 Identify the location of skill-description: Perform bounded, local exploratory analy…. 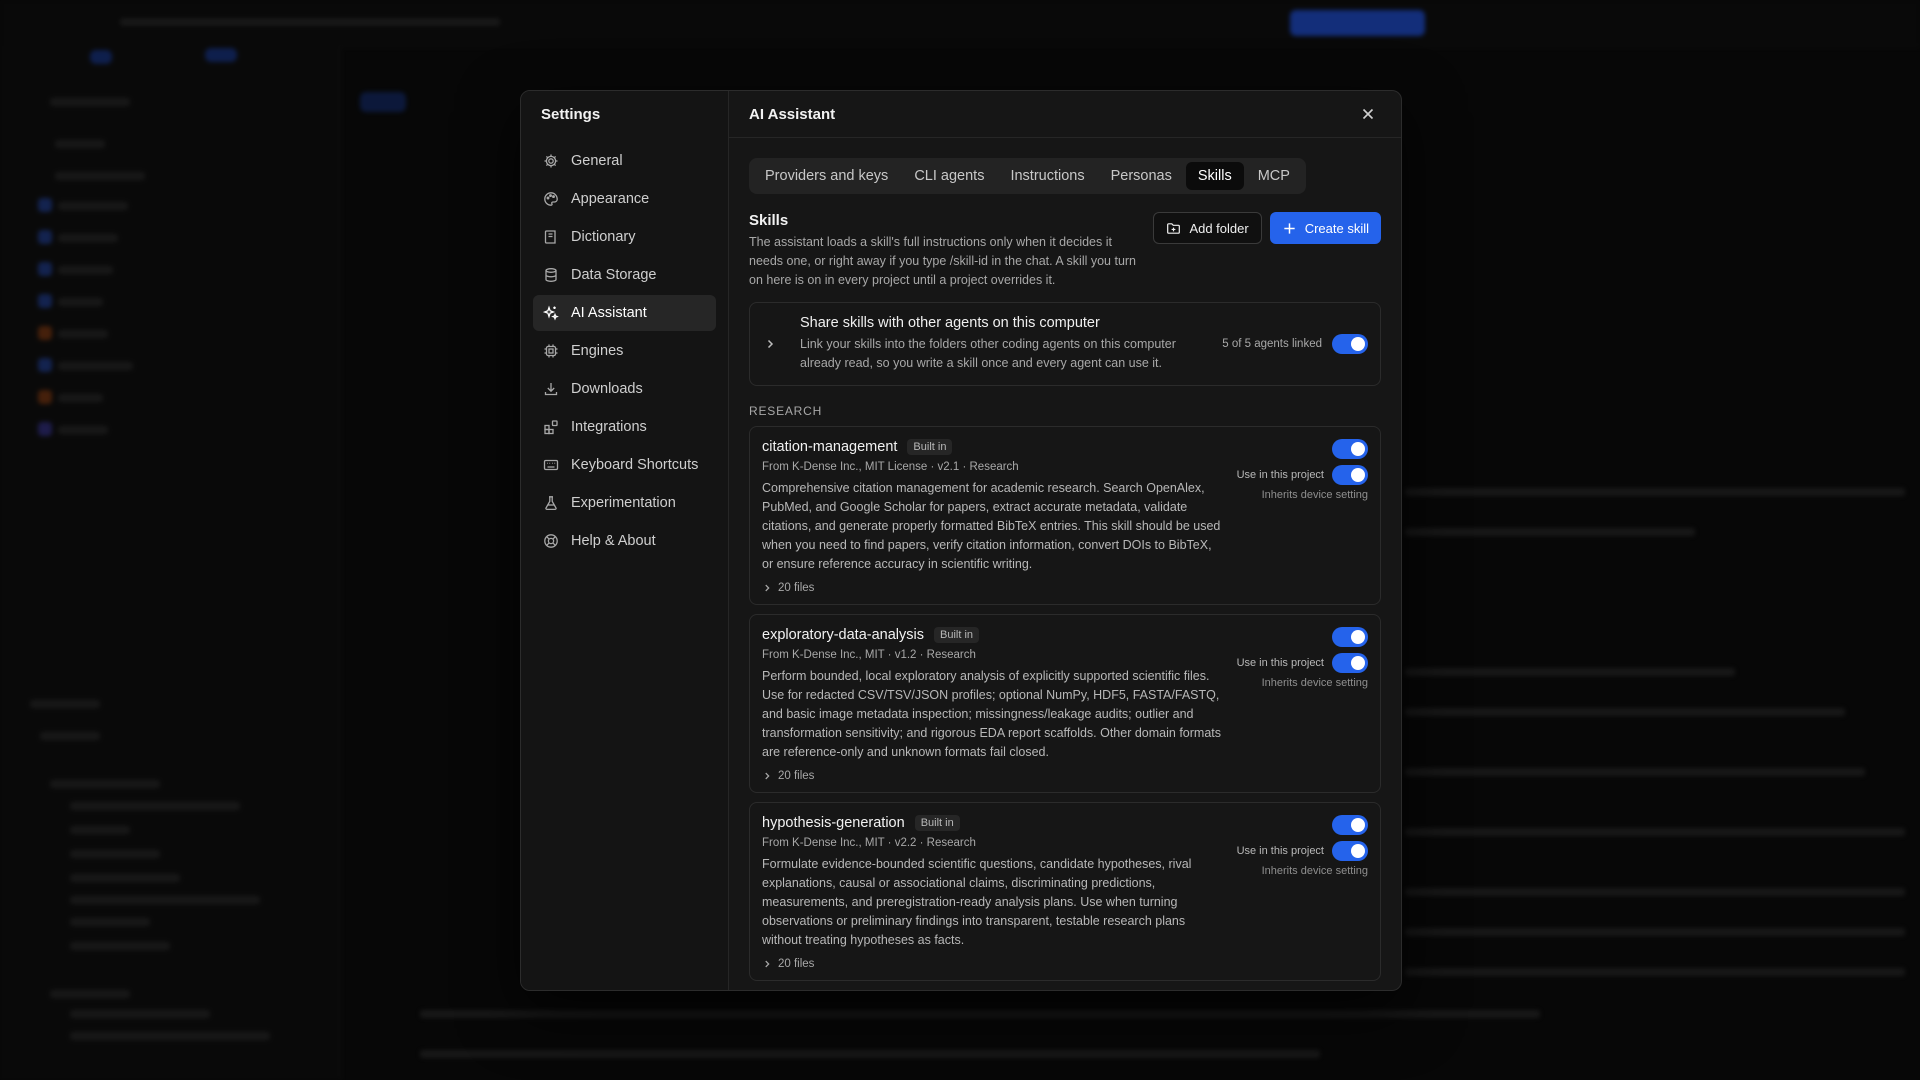
(991, 714).